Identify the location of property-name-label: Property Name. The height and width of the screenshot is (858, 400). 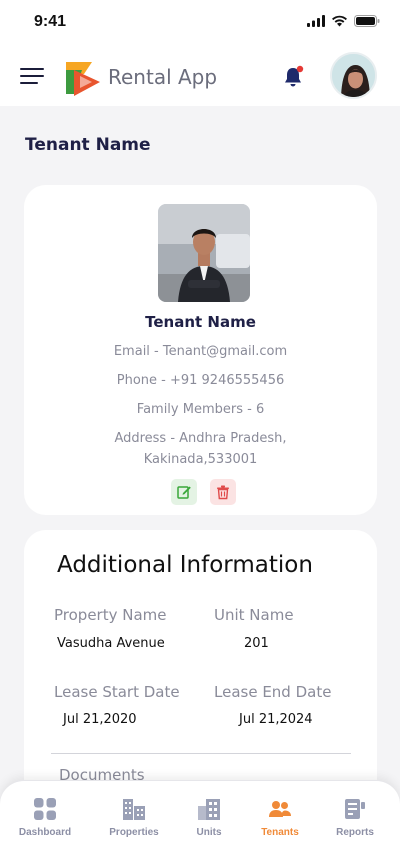
(110, 615).